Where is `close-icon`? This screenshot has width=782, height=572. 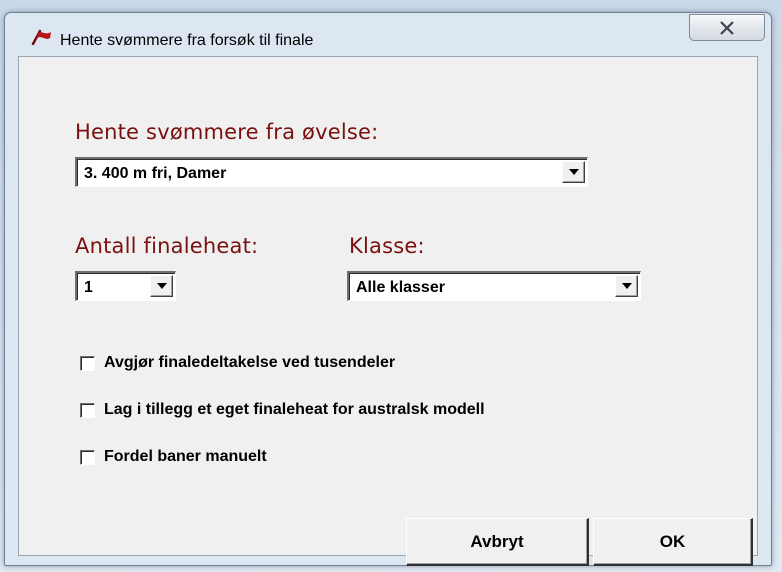
close-icon is located at coordinates (727, 28).